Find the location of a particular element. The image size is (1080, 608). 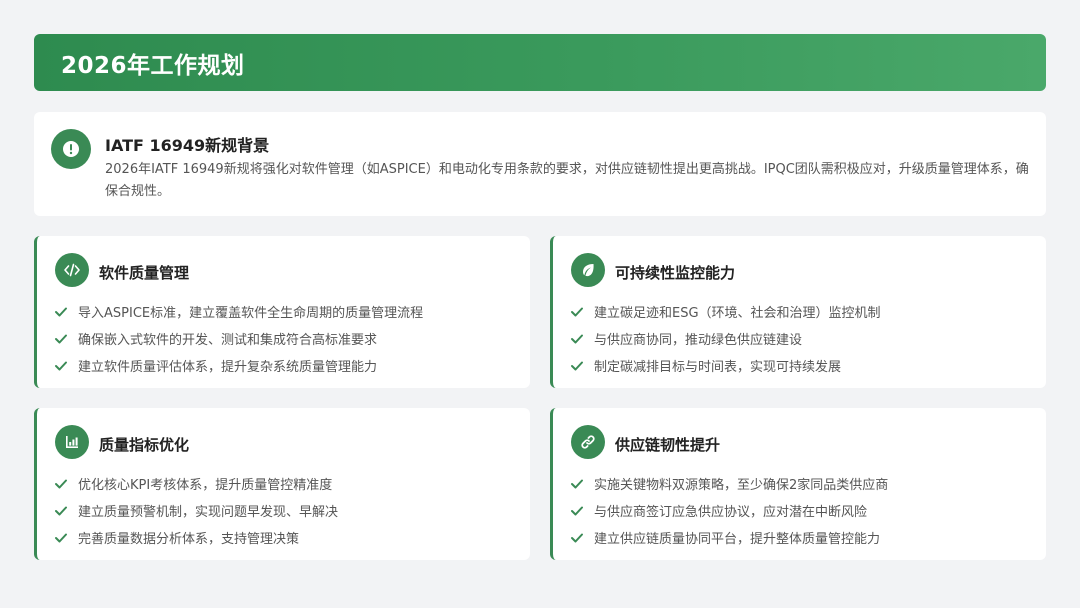

list-item-text: 与供应商签订应急供应协议，应对潜在中断风险 is located at coordinates (731, 512).